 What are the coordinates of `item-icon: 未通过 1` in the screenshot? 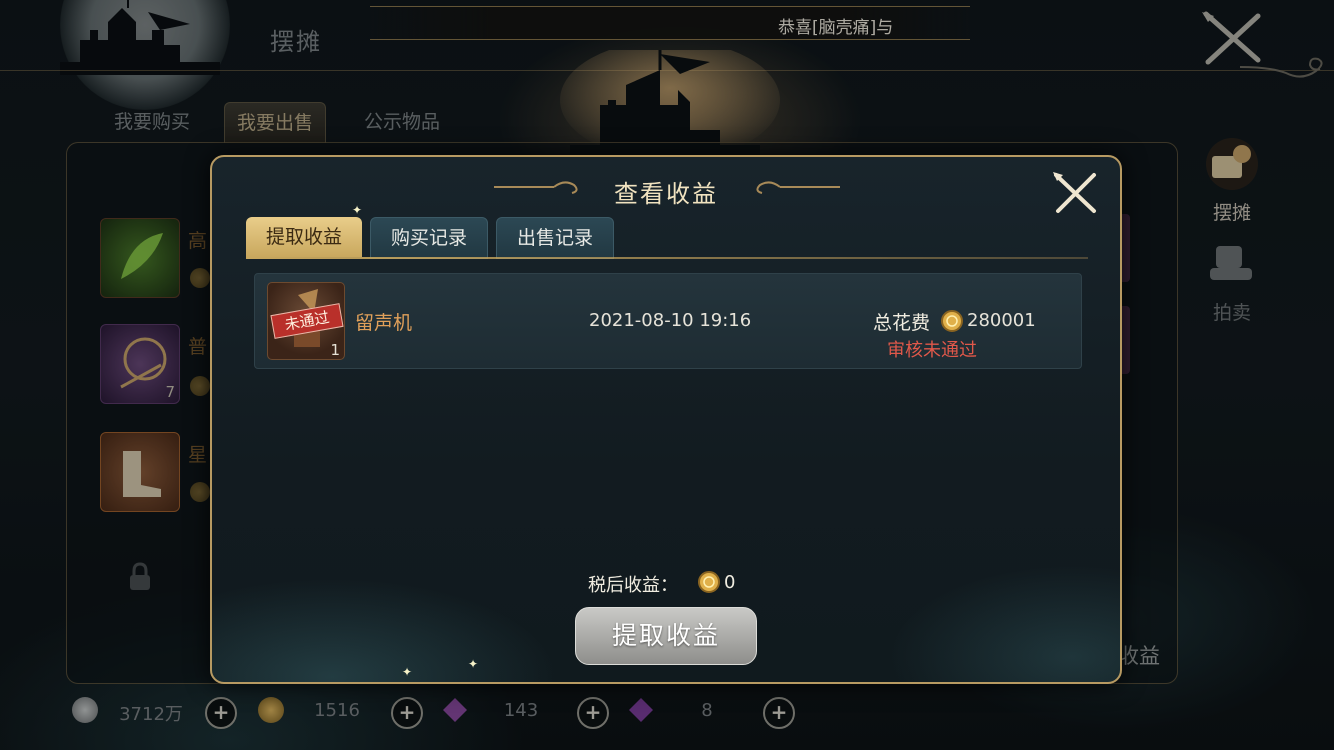 It's located at (306, 321).